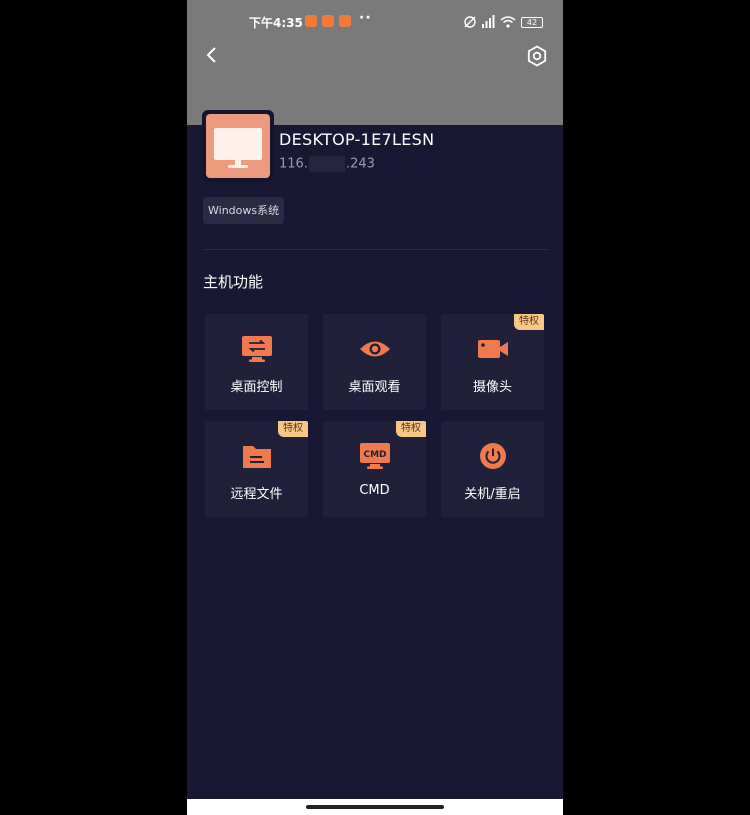 This screenshot has height=815, width=750. I want to click on eye-icon, so click(375, 349).